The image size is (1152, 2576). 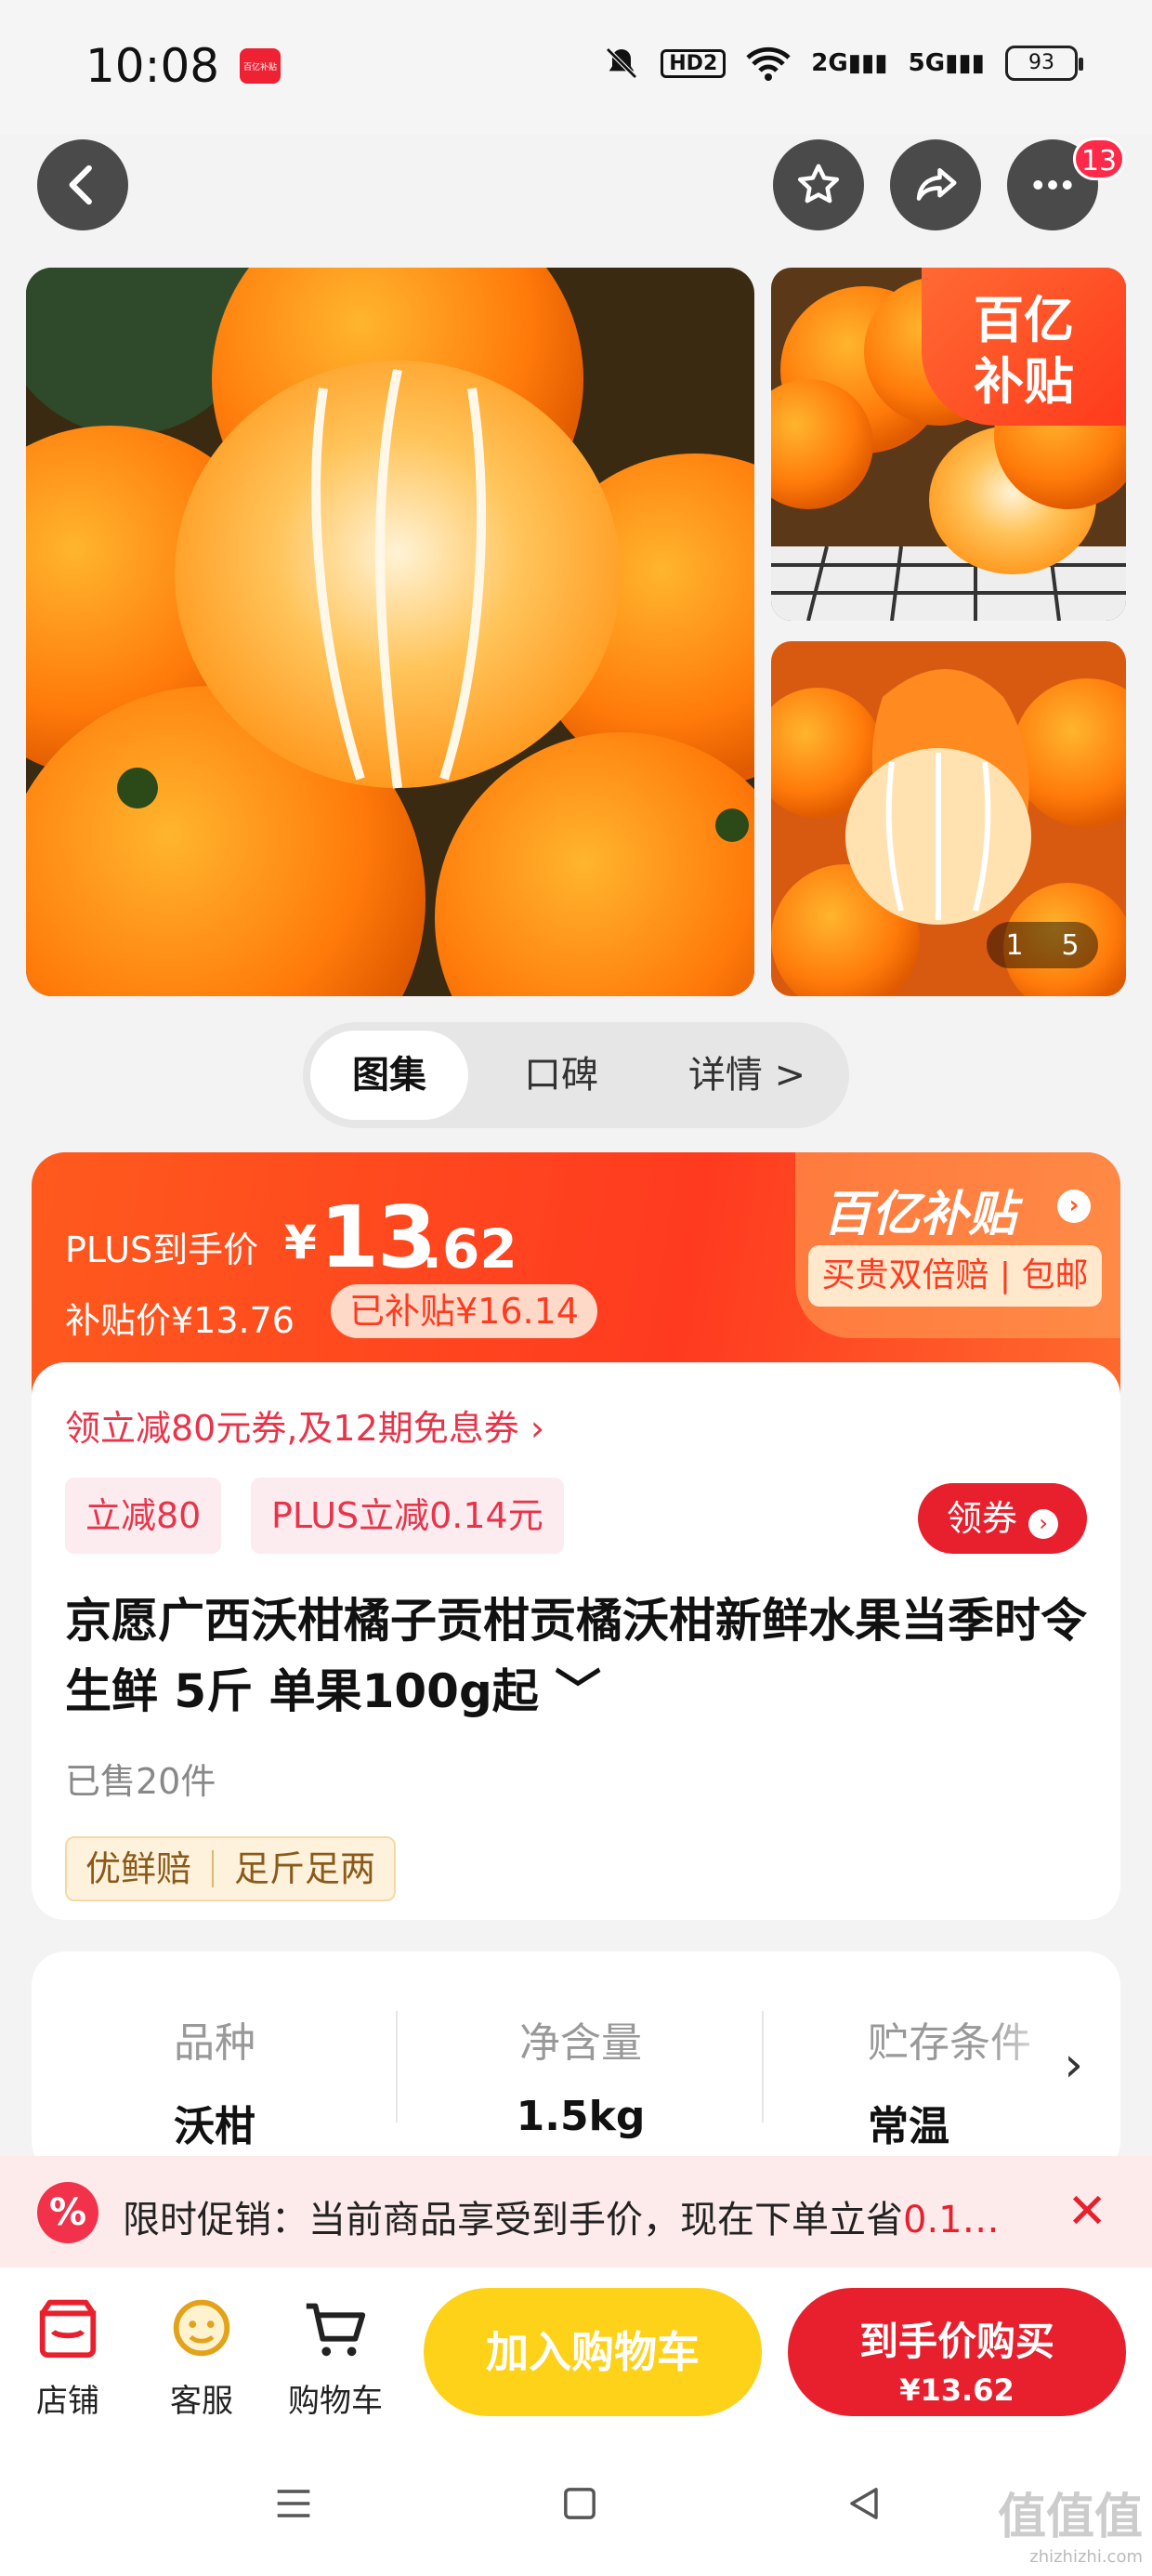 I want to click on tab-reviews: 口碑, so click(x=561, y=1075).